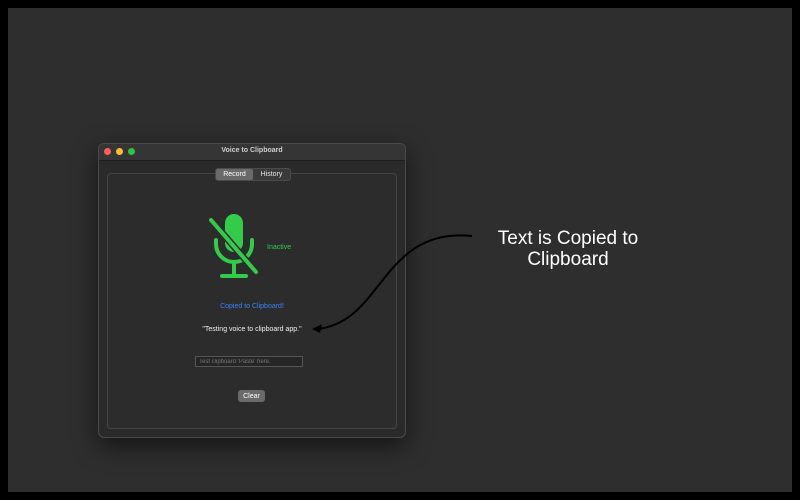 This screenshot has height=500, width=800. I want to click on window-title: Voice to Clipboard, so click(252, 150).